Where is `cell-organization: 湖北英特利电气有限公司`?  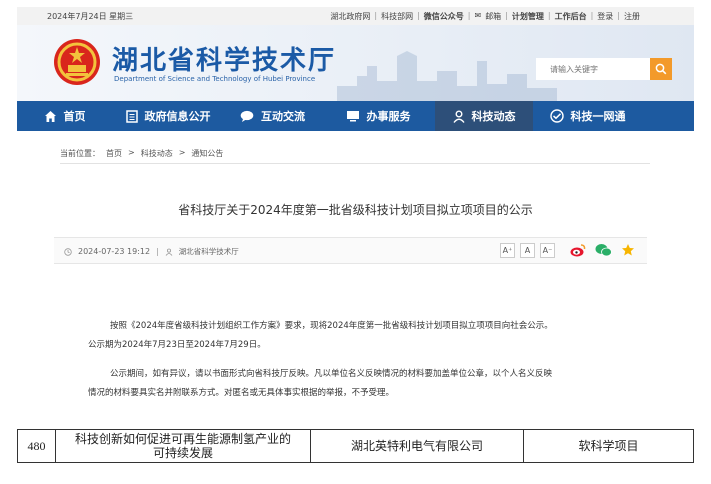
cell-organization: 湖北英特利电气有限公司 is located at coordinates (417, 446).